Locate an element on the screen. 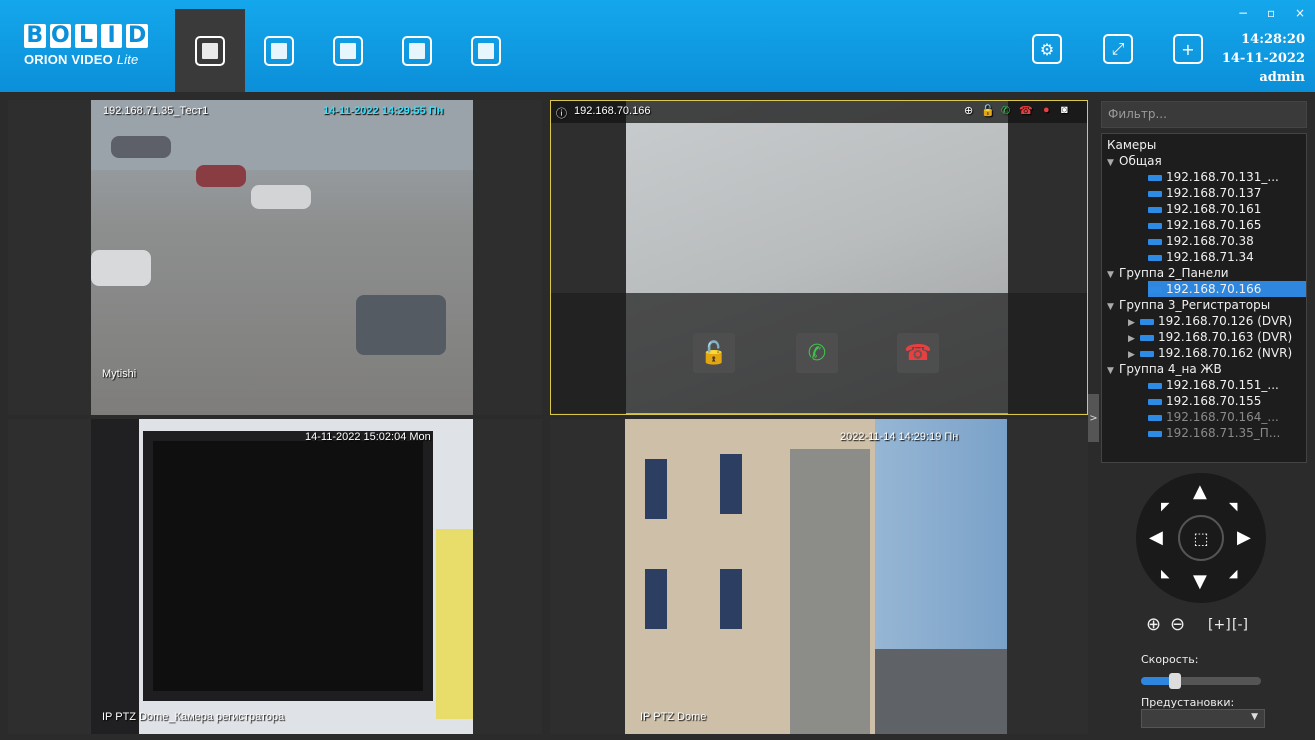 The image size is (1315, 740). chevron-down-icon: ▼ is located at coordinates (1254, 717).